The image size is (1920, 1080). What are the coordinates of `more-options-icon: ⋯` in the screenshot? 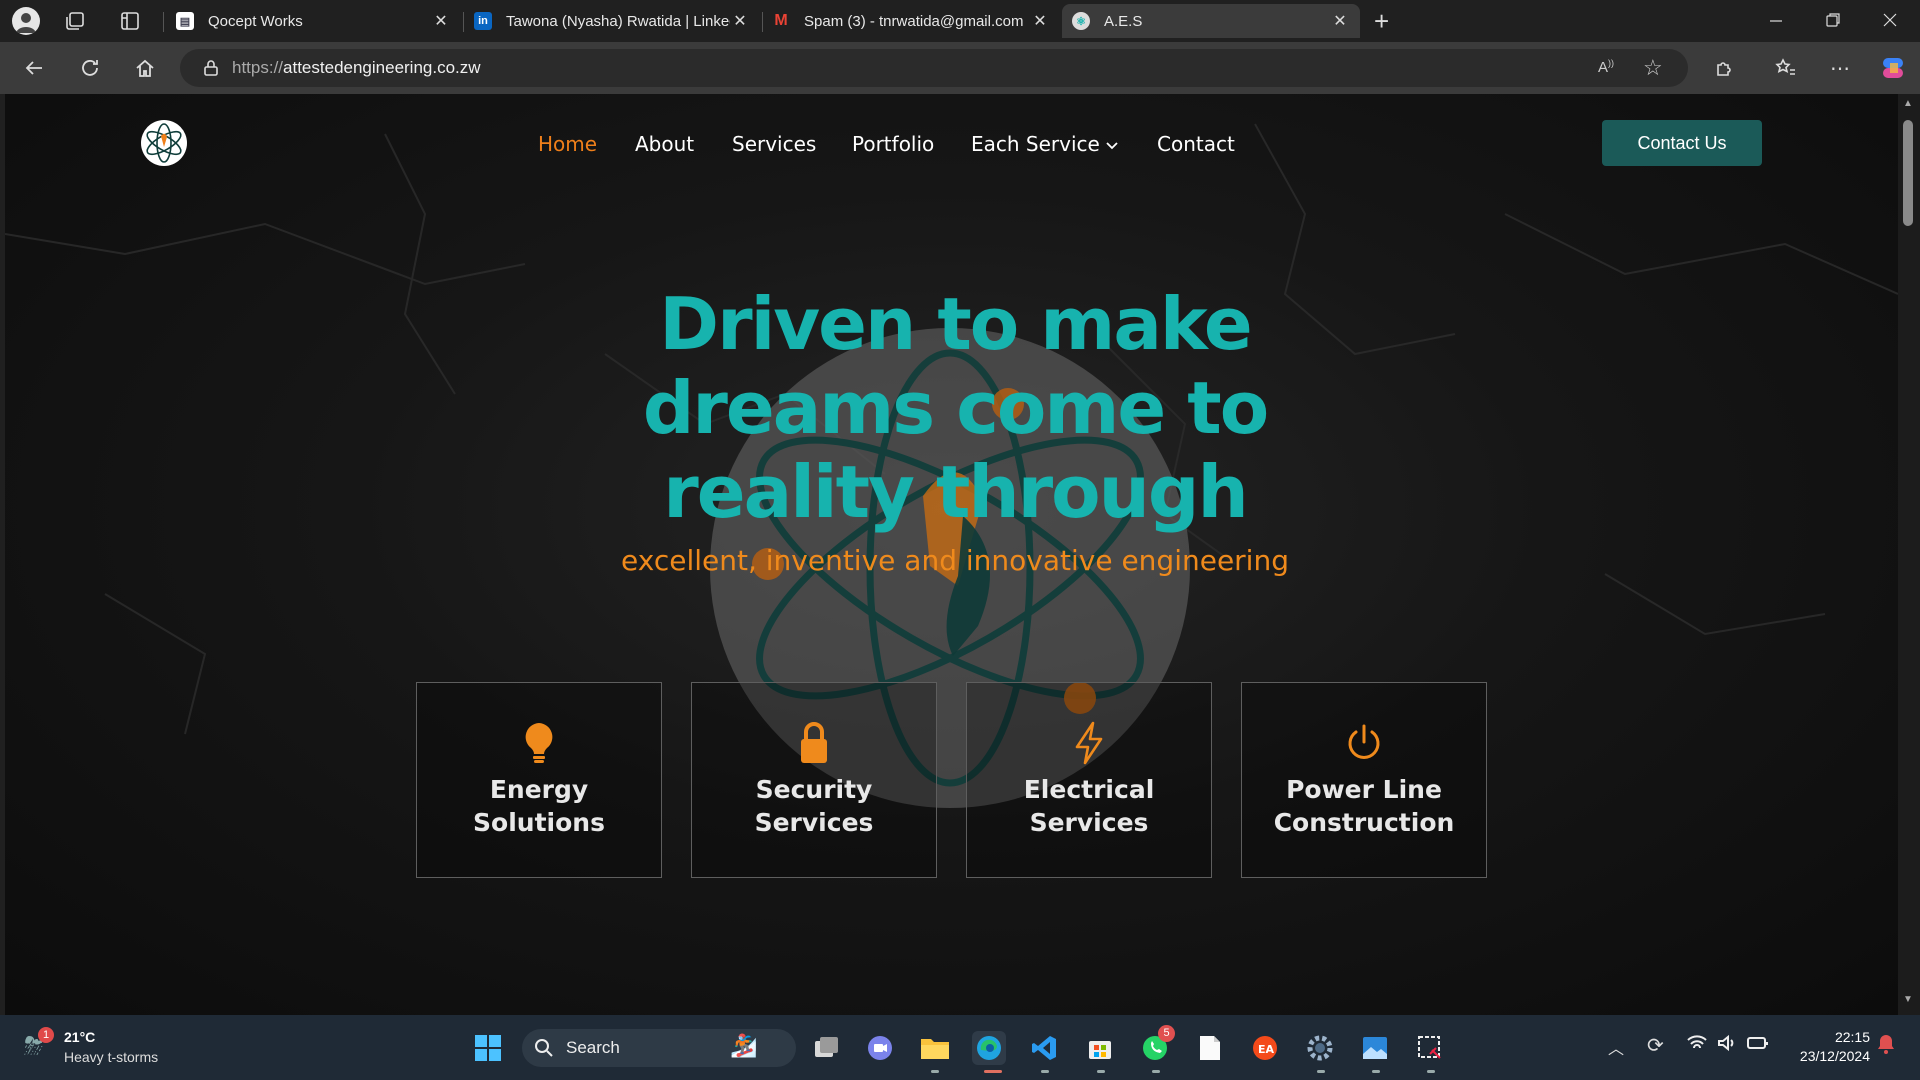 It's located at (1840, 68).